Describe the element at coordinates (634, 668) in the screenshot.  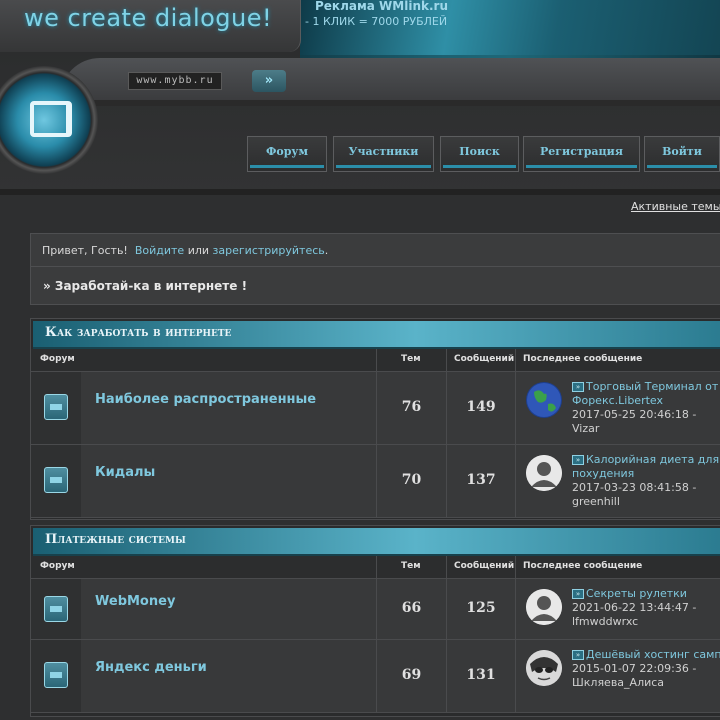
I see `last-post-date: 2015-01-07 22:09:36 -` at that location.